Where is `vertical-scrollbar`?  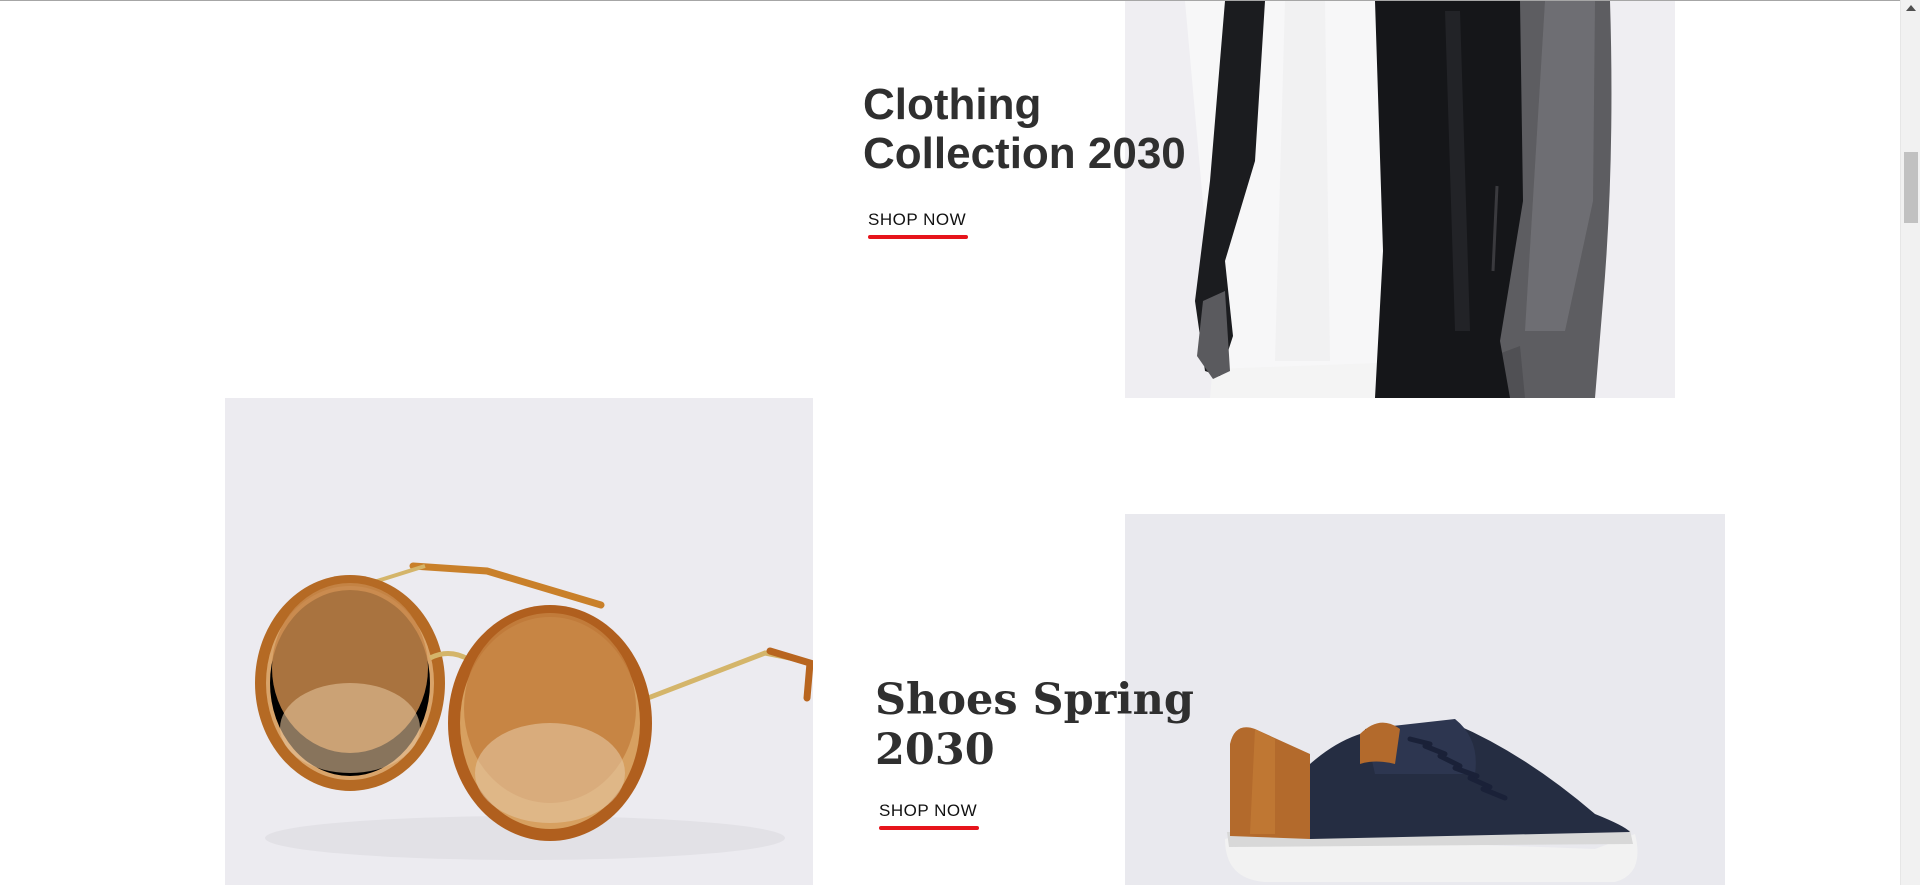 vertical-scrollbar is located at coordinates (1910, 442).